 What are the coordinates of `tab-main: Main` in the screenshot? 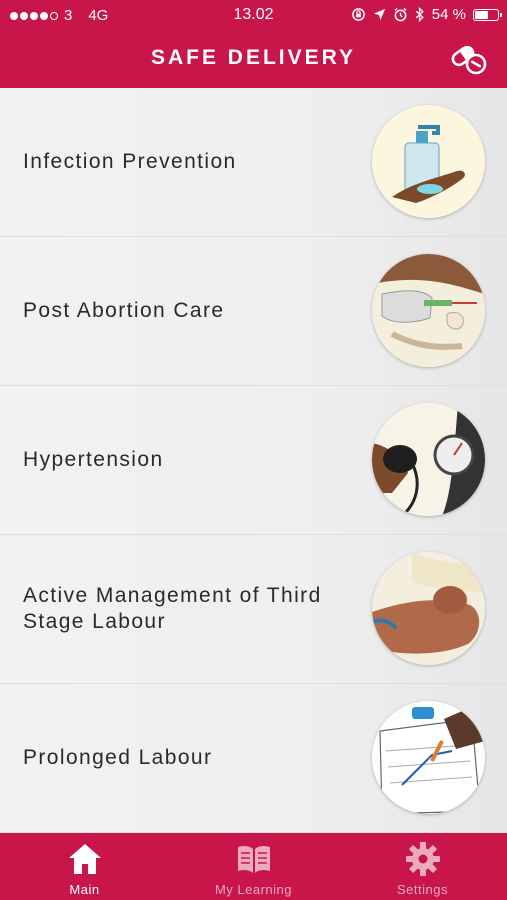 It's located at (84, 866).